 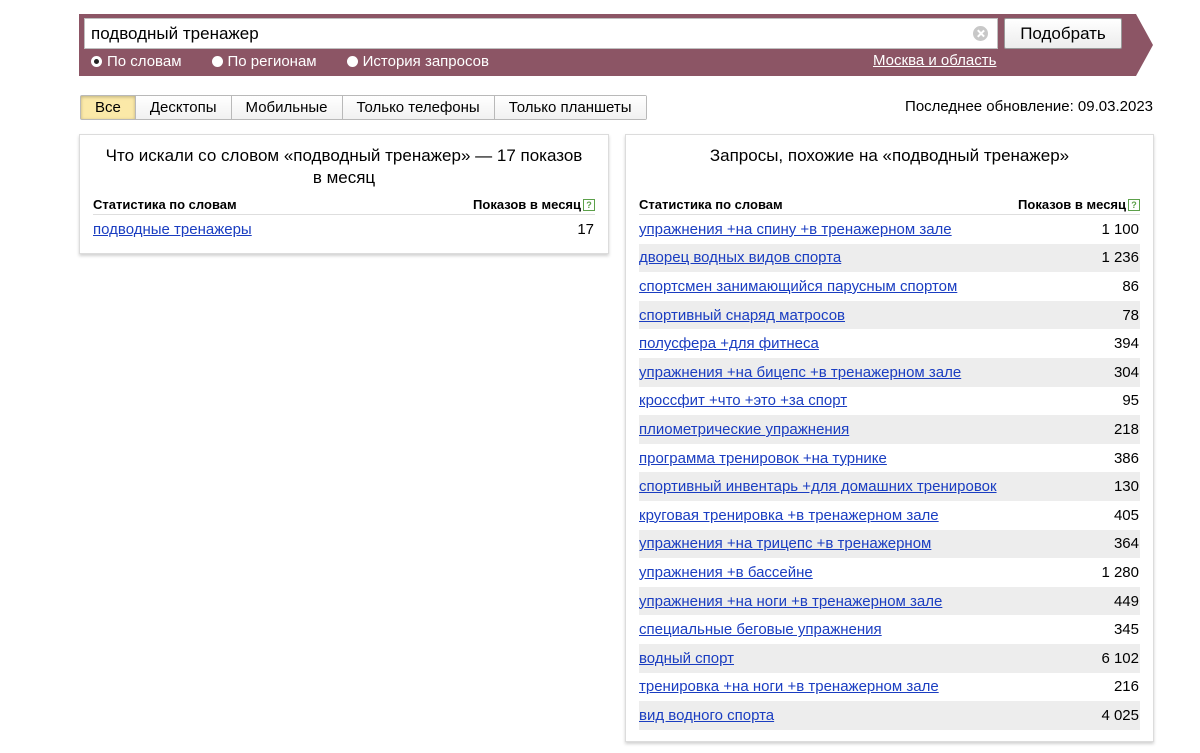 I want to click on phrase-link: плиометрические упражнения, so click(x=744, y=429).